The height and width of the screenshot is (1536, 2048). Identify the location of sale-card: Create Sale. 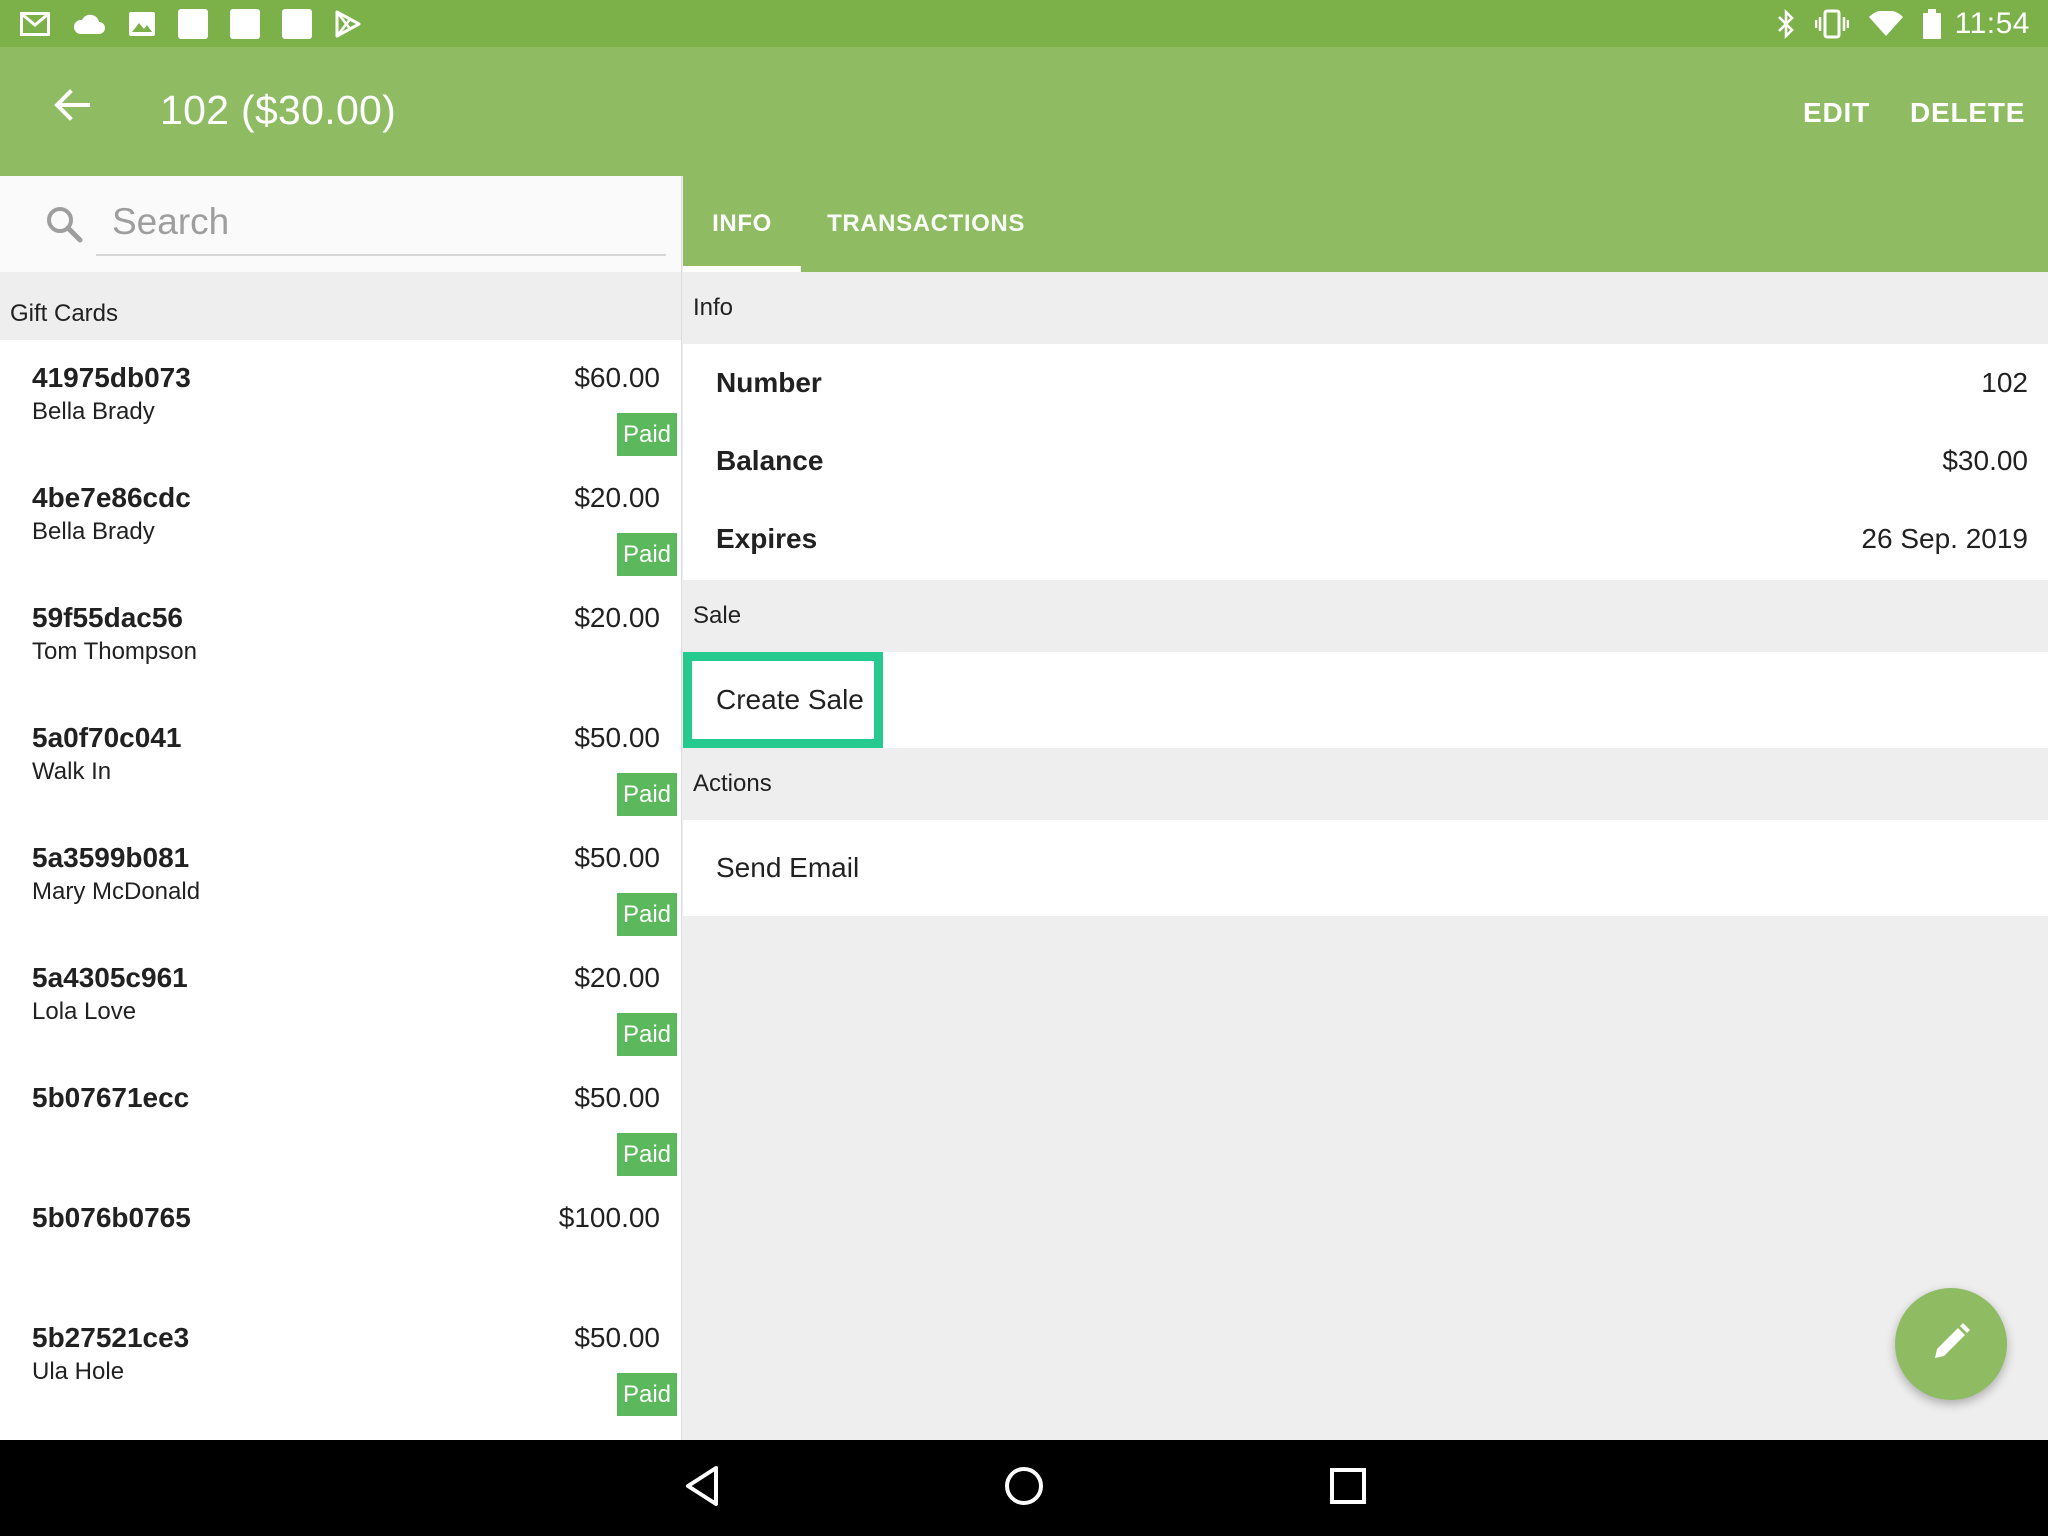
(1365, 700).